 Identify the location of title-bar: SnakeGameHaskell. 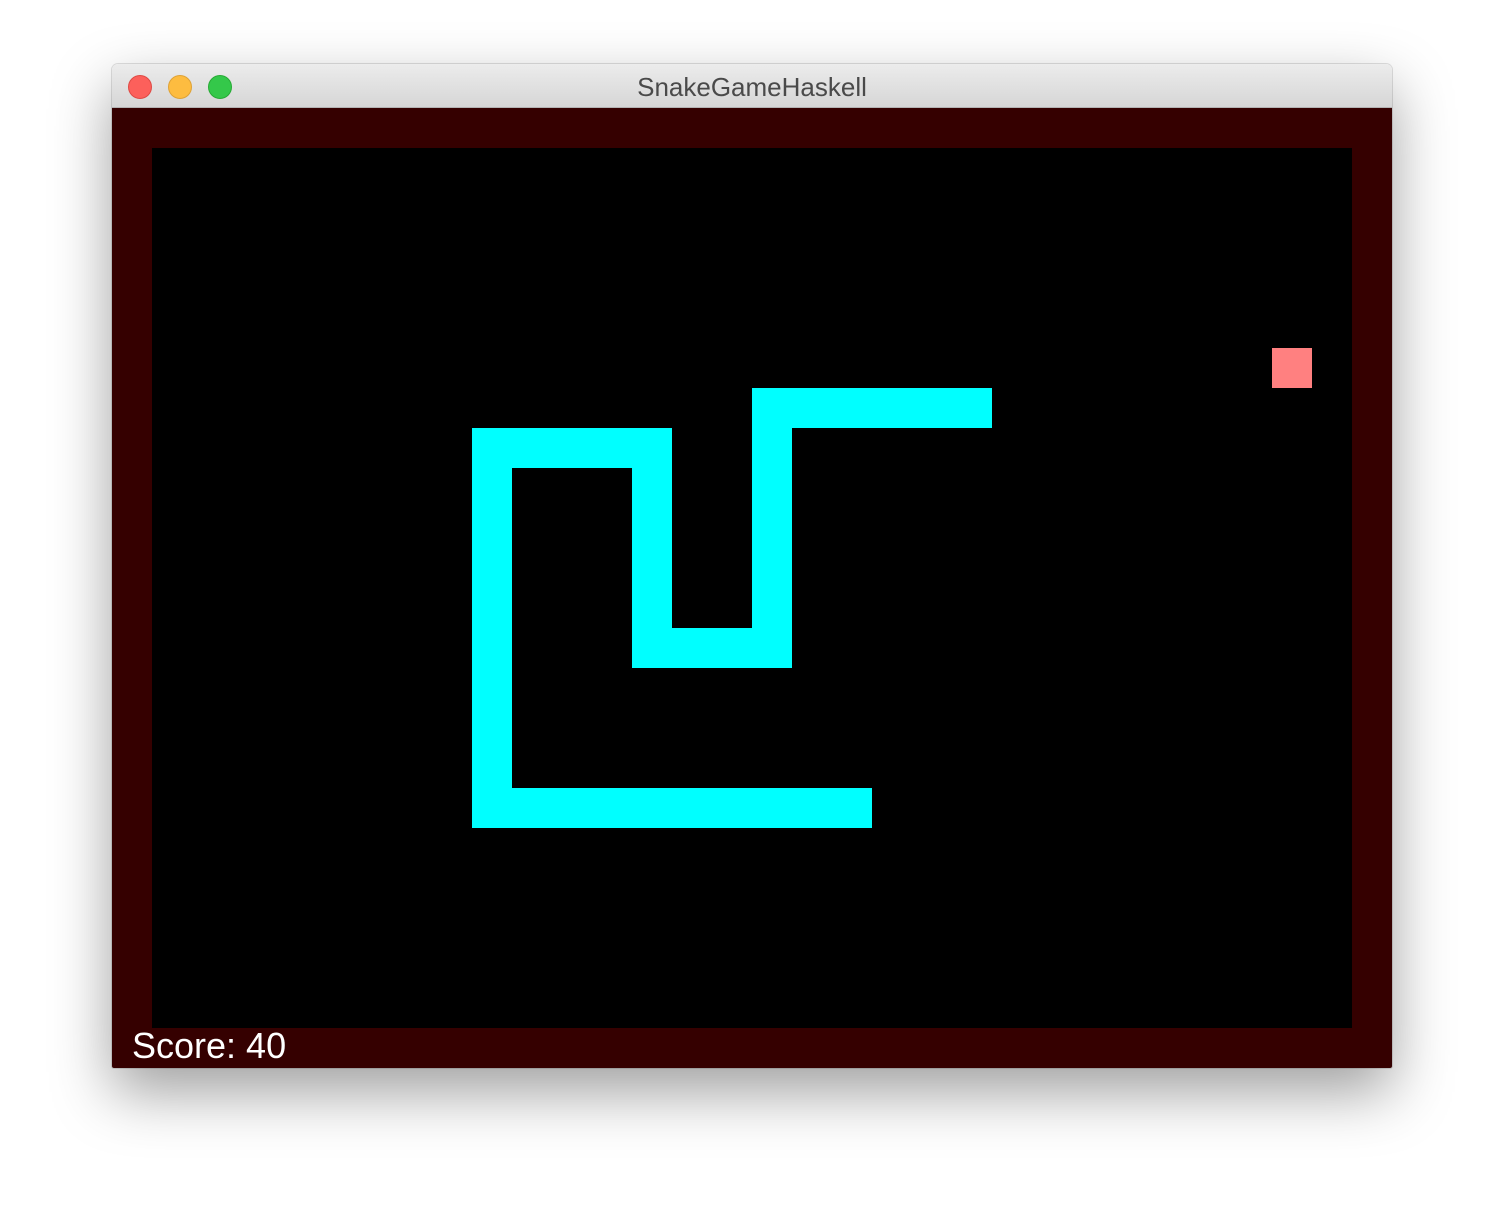
(752, 86).